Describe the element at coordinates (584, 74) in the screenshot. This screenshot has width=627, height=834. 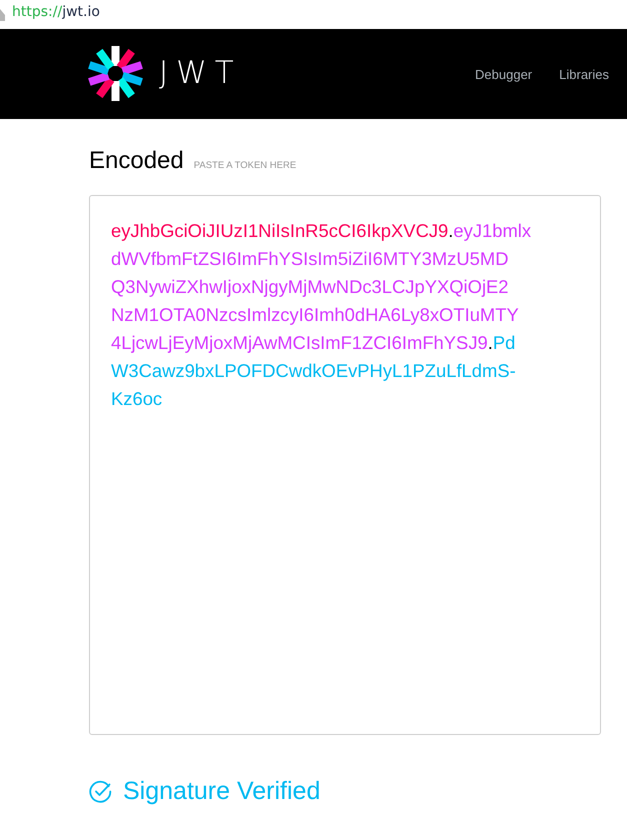
I see `nav-link: Libraries` at that location.